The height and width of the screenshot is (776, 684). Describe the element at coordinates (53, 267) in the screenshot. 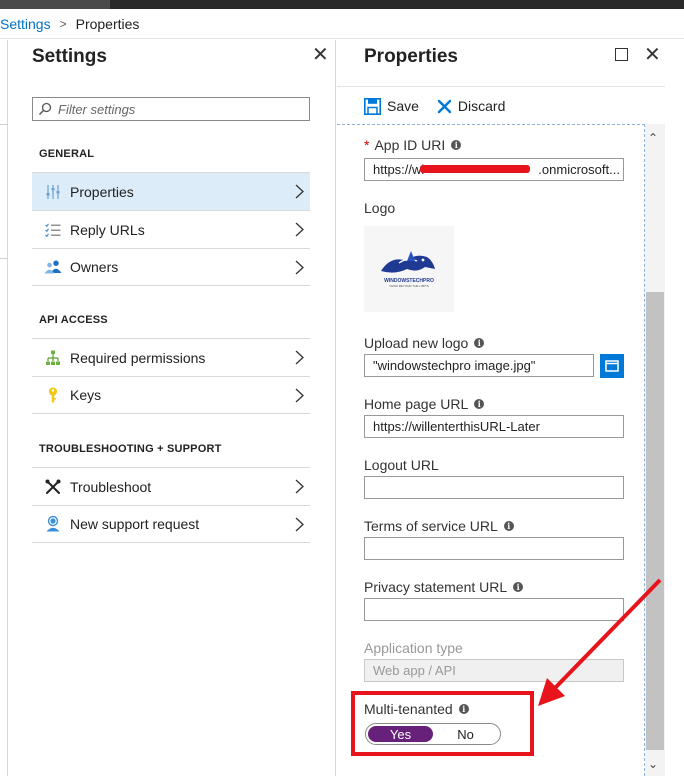

I see `users-icon` at that location.